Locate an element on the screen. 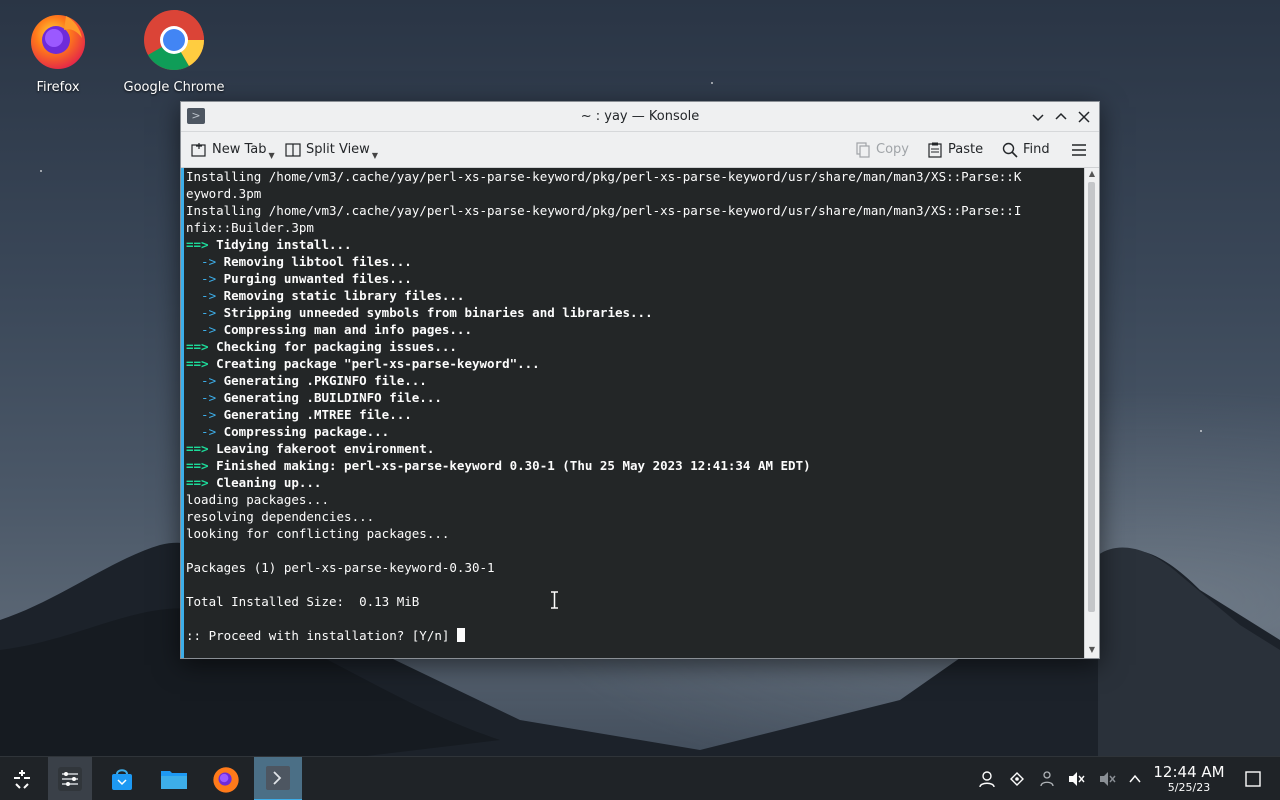  terminal-scrollbar: ▲ ▼ is located at coordinates (1091, 413).